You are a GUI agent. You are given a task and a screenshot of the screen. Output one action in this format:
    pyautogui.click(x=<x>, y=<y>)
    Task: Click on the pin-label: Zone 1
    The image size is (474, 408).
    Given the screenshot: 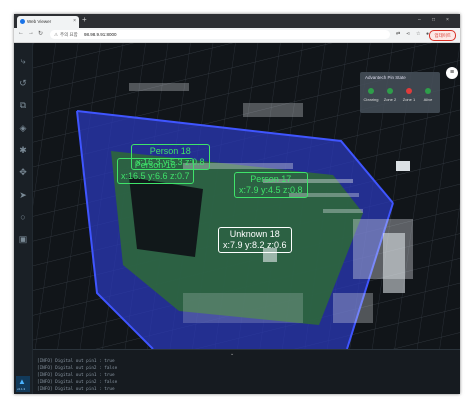 What is the action you would take?
    pyautogui.click(x=409, y=99)
    